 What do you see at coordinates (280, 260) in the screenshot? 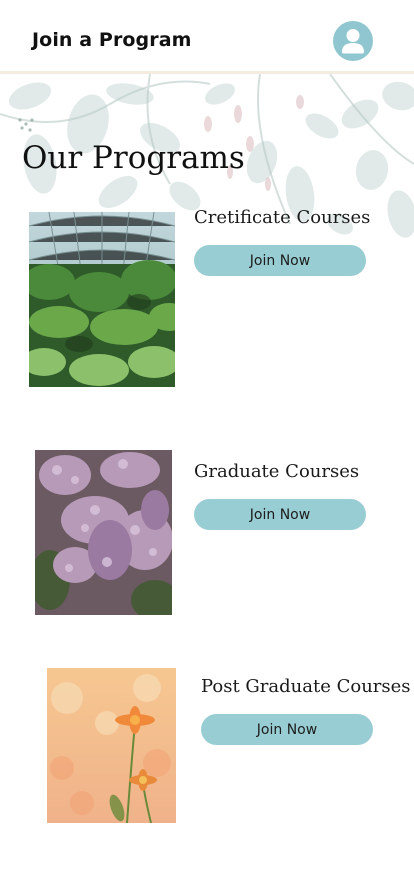
I see `join-now-button-certificate: Join Now` at bounding box center [280, 260].